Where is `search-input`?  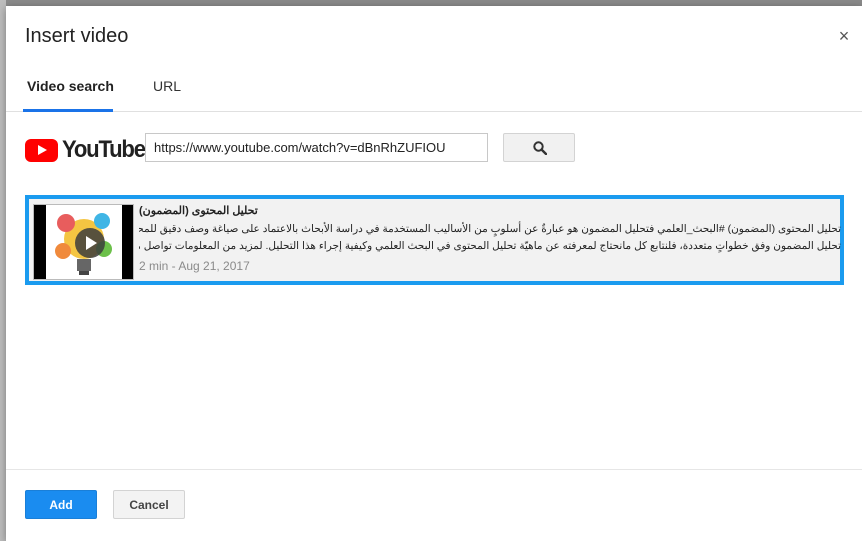 search-input is located at coordinates (316, 147).